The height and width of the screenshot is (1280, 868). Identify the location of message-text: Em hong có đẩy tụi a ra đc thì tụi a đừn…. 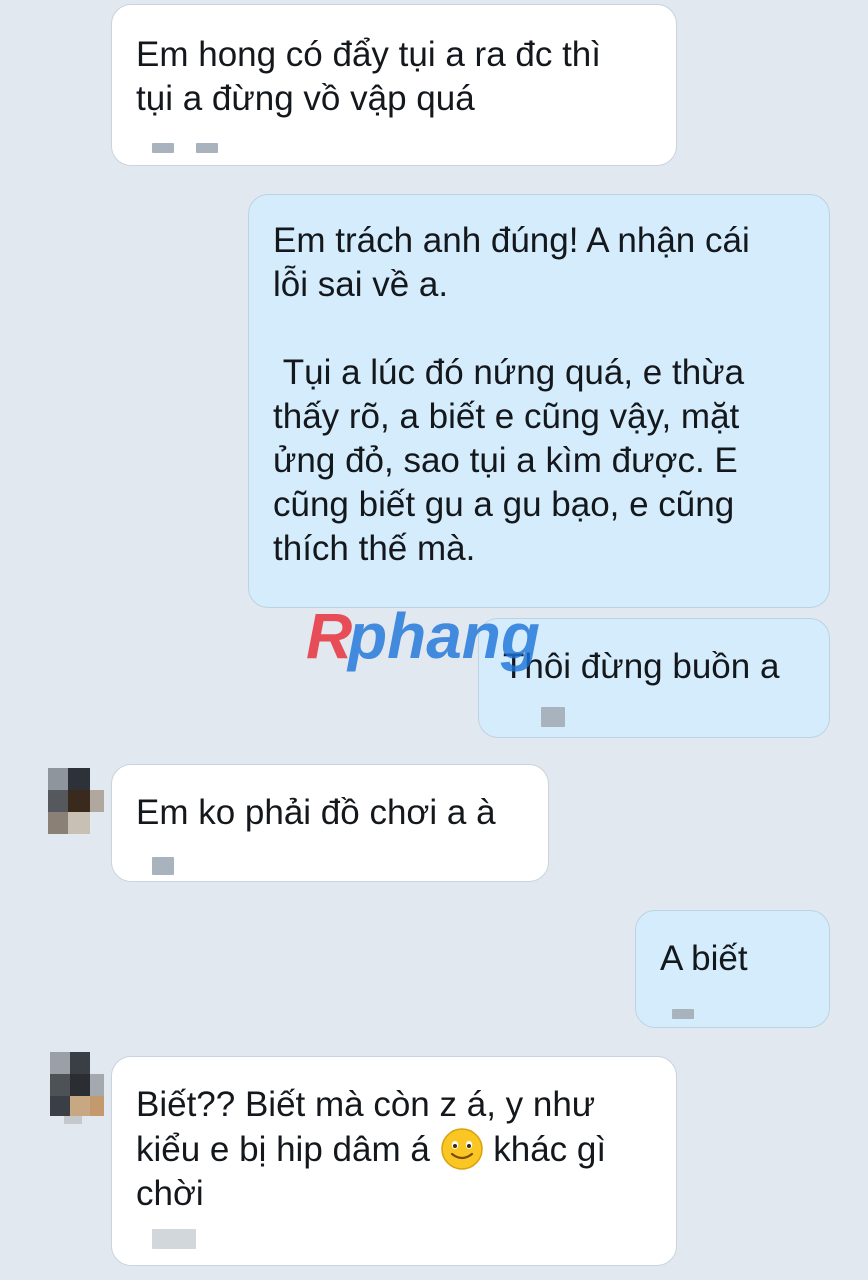
(368, 76).